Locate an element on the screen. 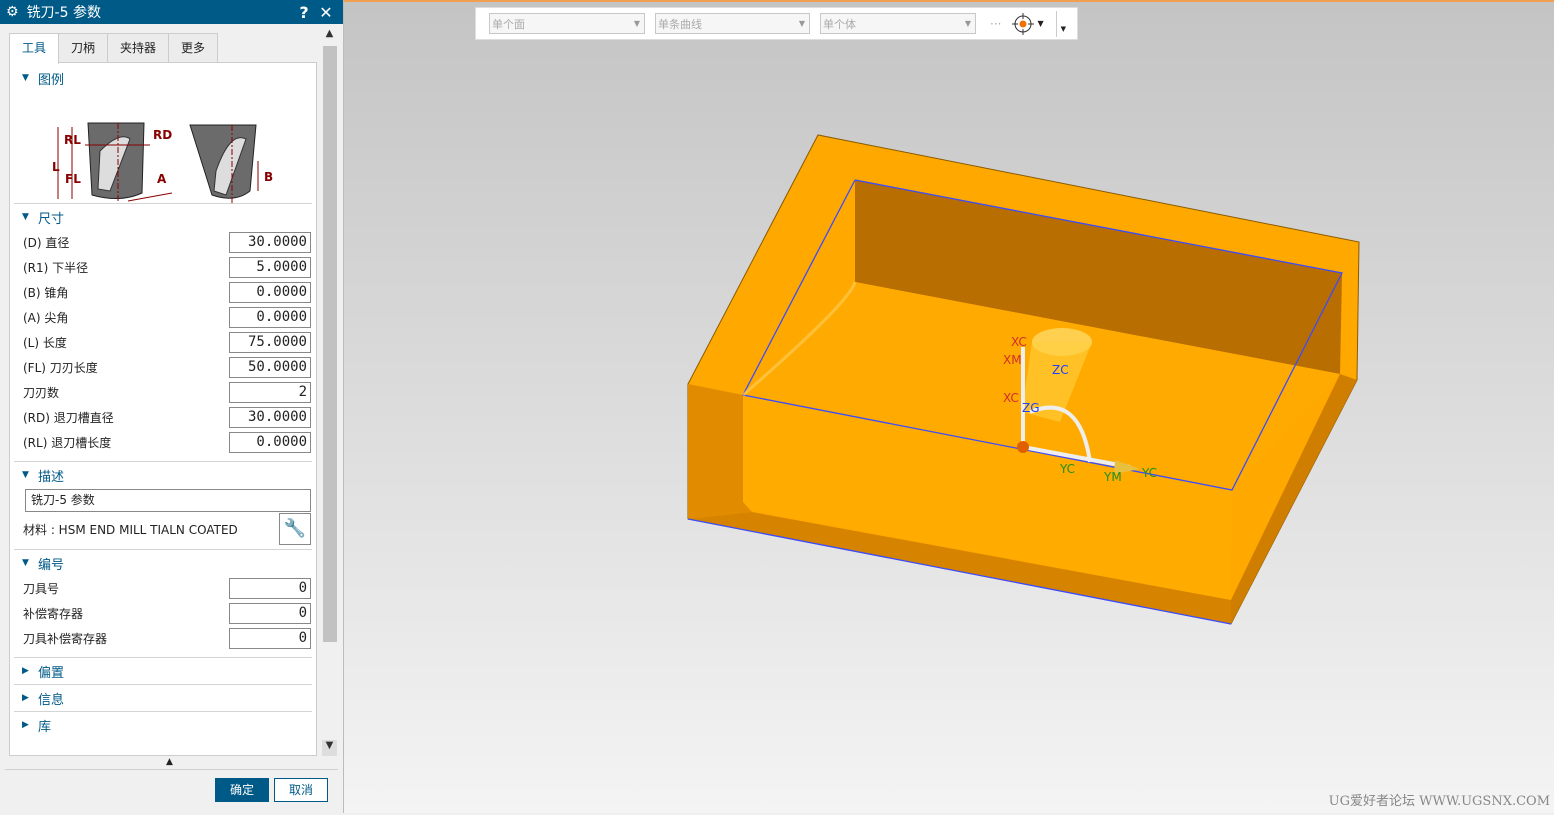  help-button: ? is located at coordinates (304, 12).